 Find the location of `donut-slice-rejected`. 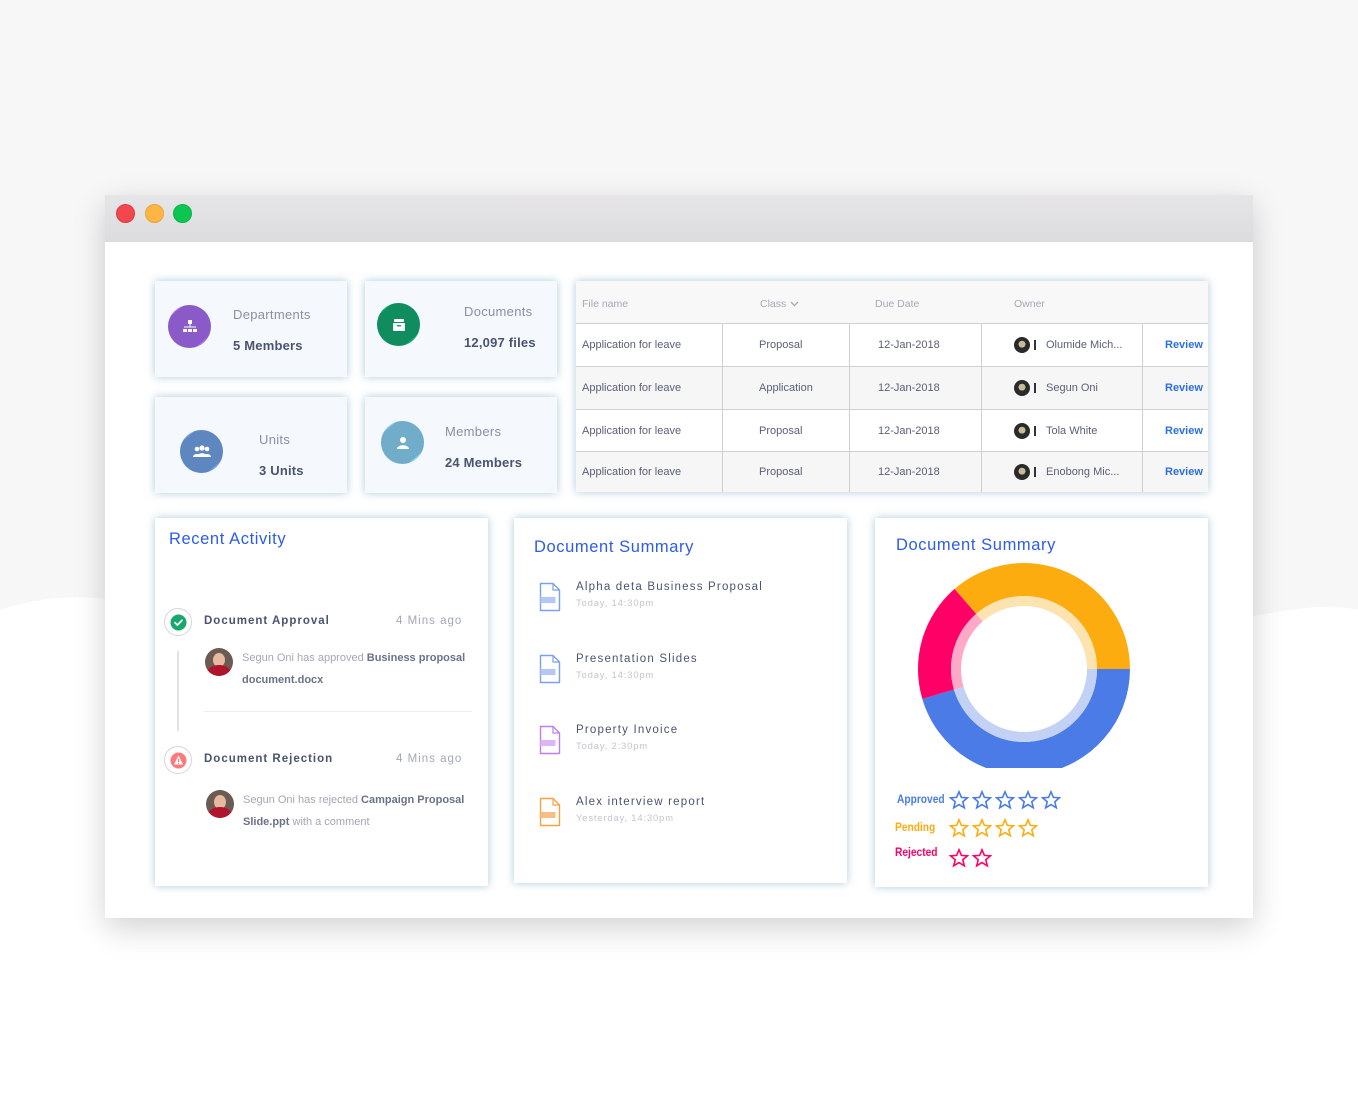

donut-slice-rejected is located at coordinates (947, 643).